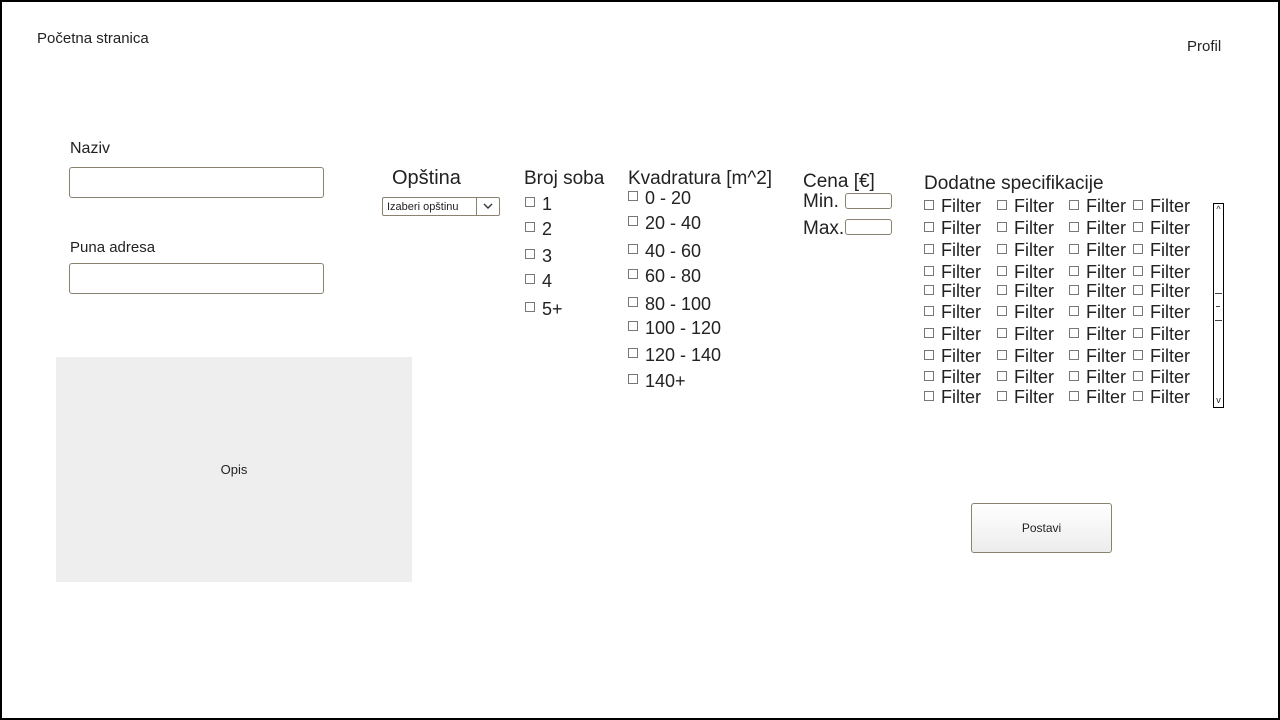  I want to click on chevron-down-icon, so click(487, 206).